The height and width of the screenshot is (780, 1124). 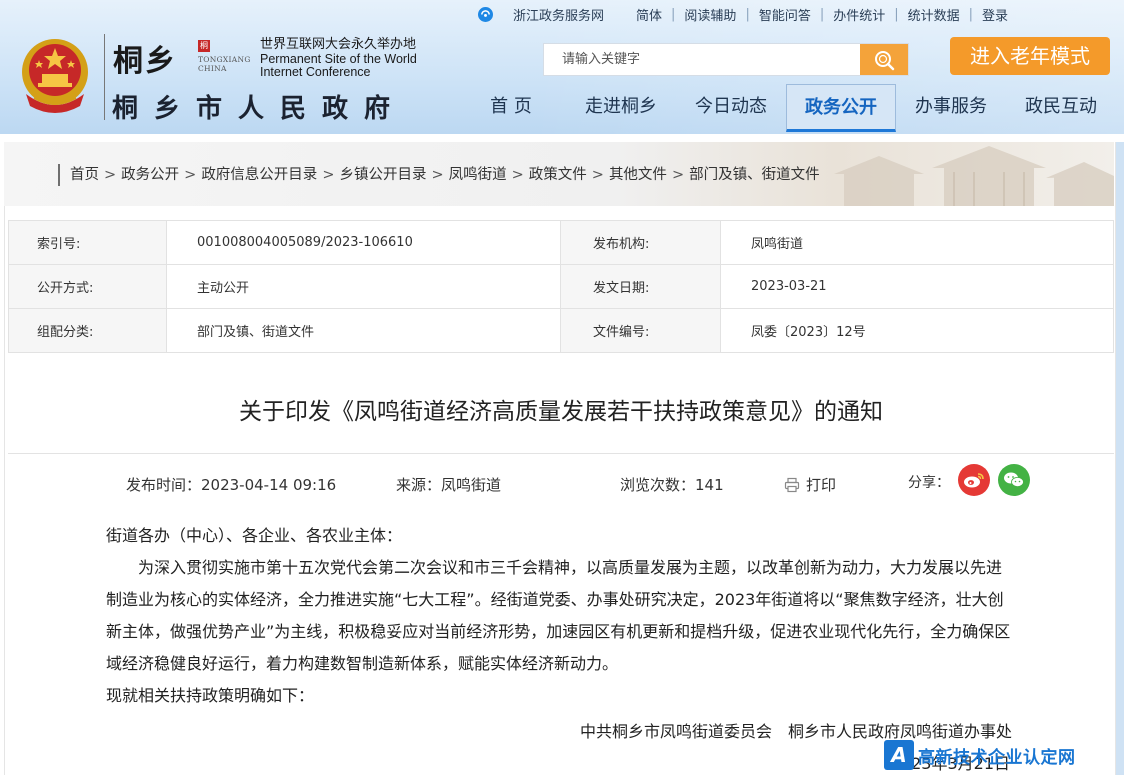 What do you see at coordinates (363, 330) in the screenshot?
I see `meta-value: 部门及镇、街道文件` at bounding box center [363, 330].